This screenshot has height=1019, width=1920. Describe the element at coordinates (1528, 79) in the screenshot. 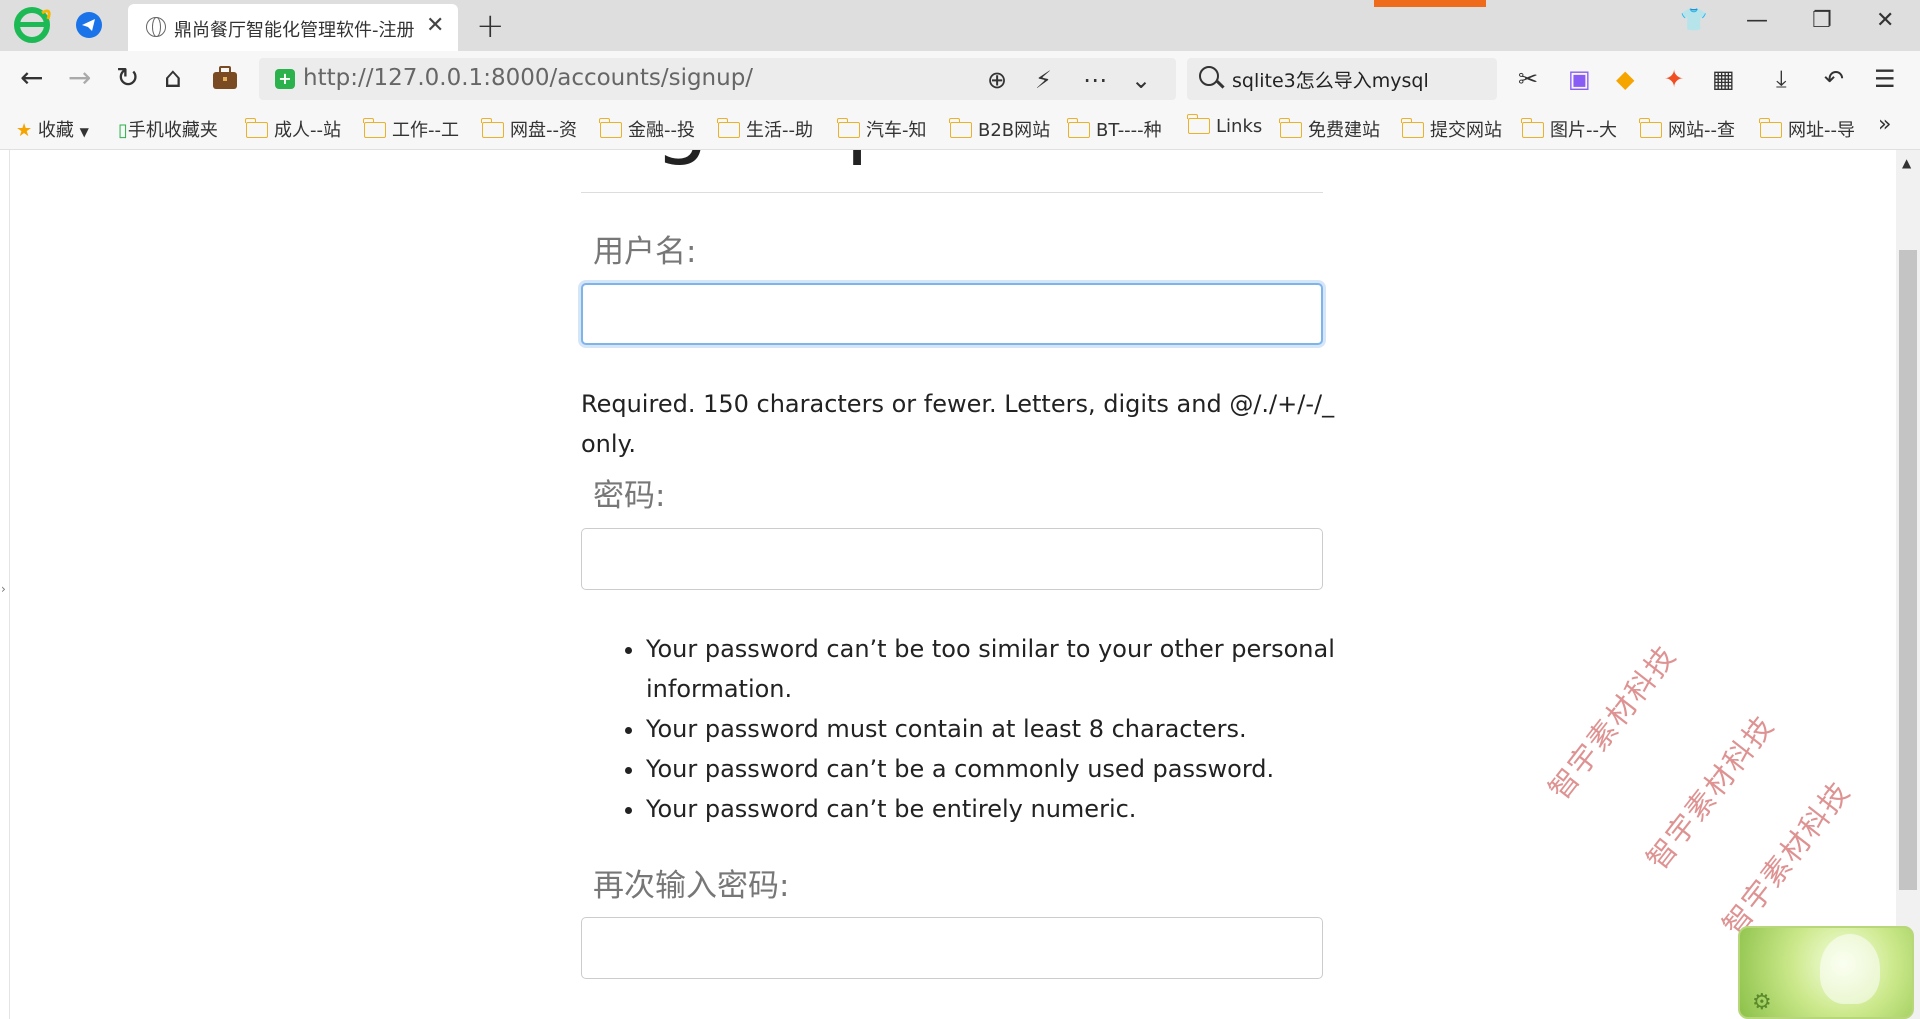

I see `scissors-icon: ✂` at that location.